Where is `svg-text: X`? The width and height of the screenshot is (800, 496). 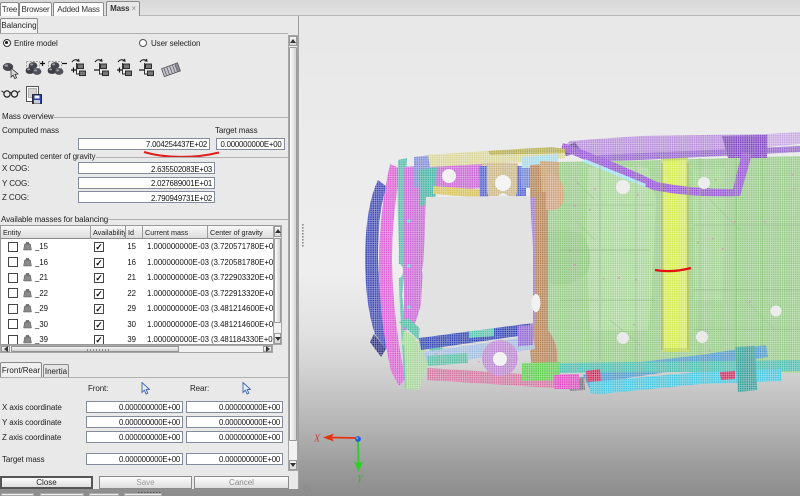 svg-text: X is located at coordinates (317, 439).